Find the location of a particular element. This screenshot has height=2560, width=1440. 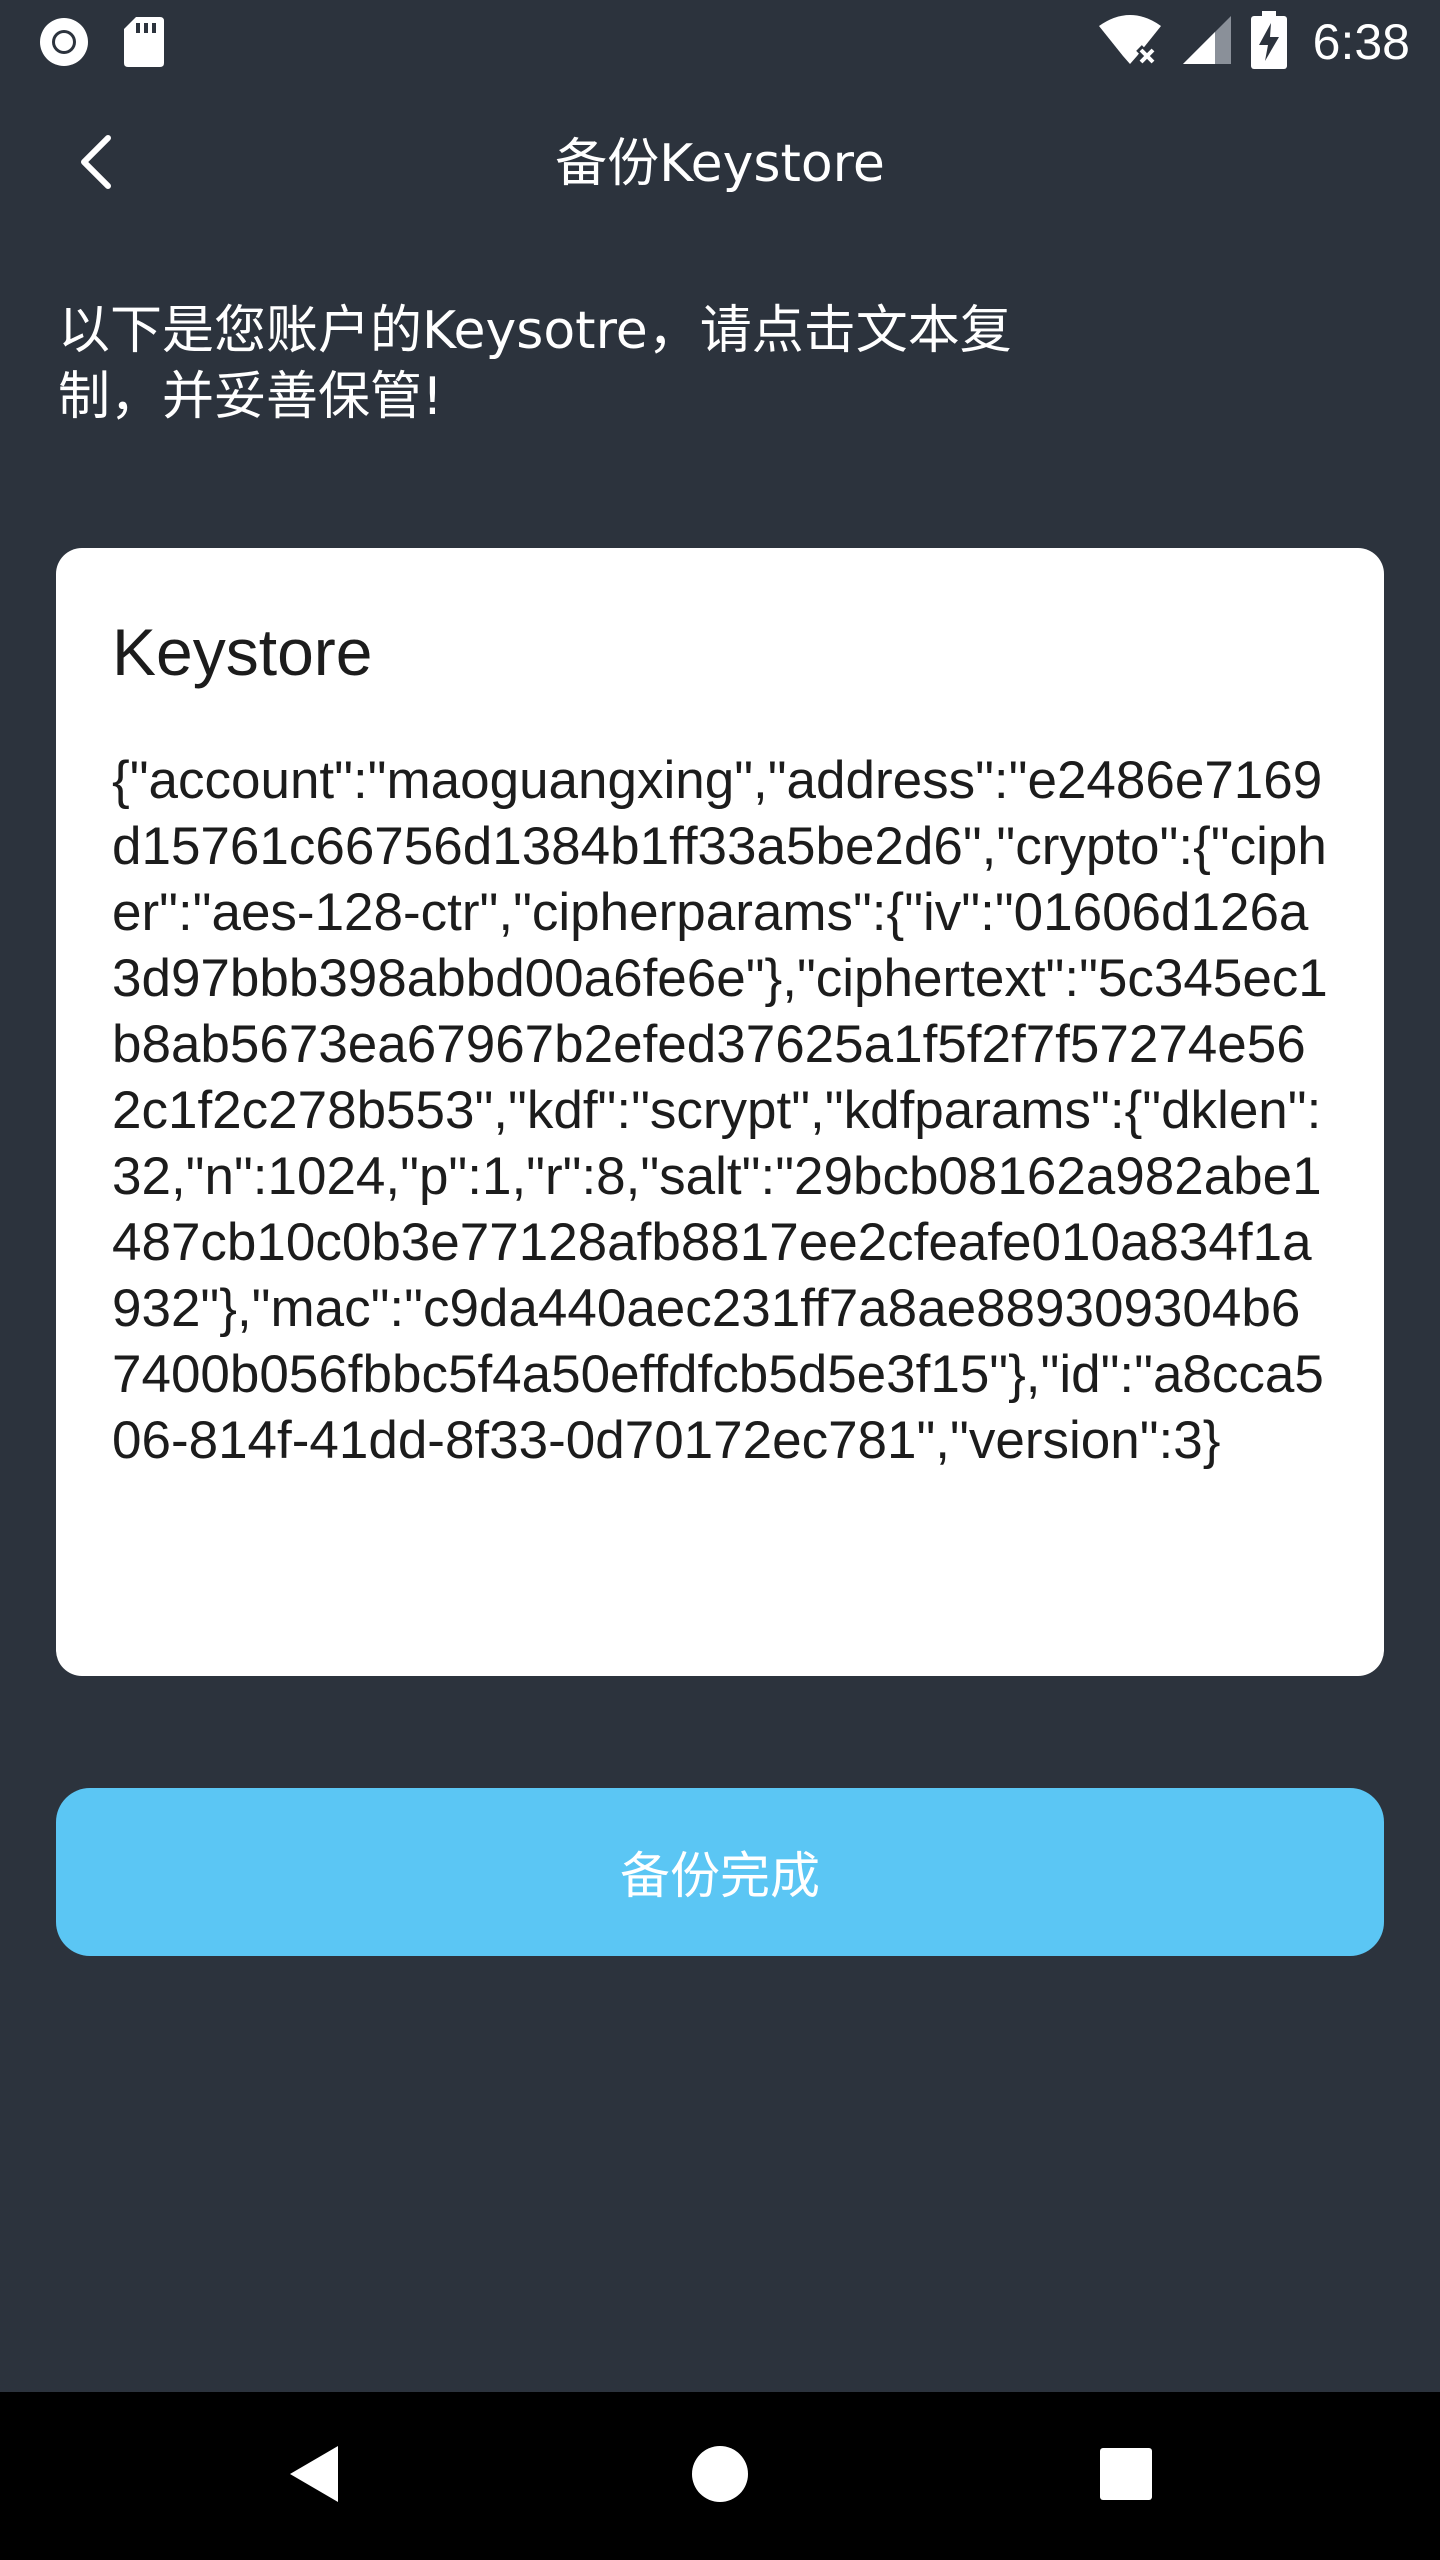

toolbar: 备份Keystore is located at coordinates (720, 162).